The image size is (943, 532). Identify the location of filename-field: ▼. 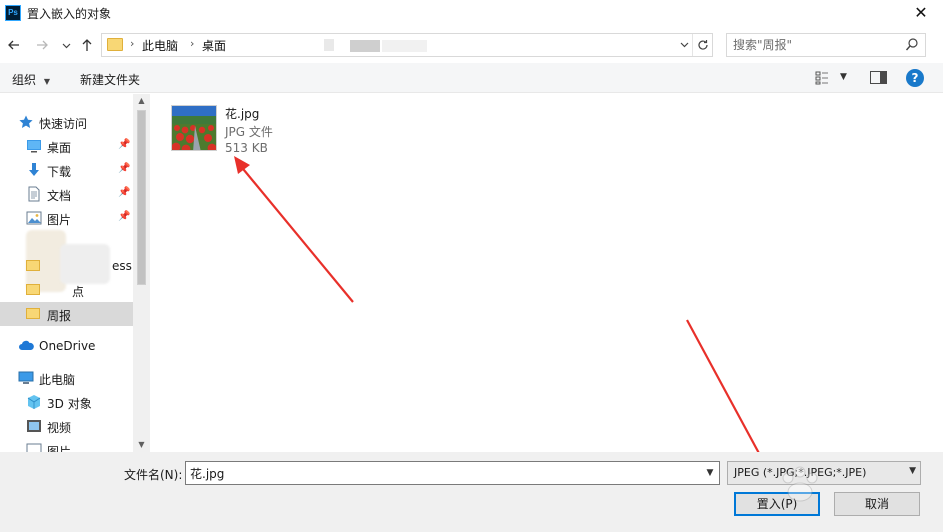
(452, 473).